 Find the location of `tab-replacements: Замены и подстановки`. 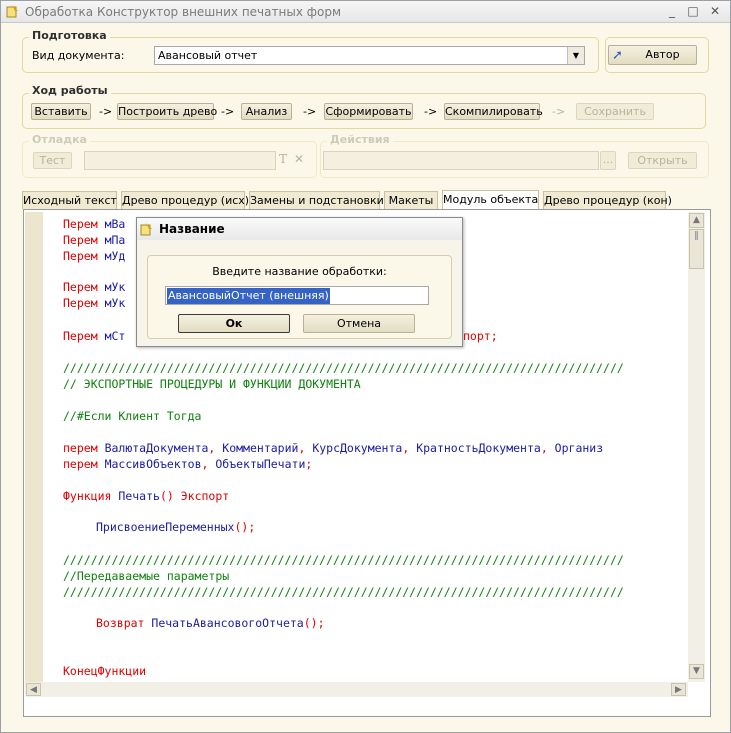

tab-replacements: Замены и подстановки is located at coordinates (316, 200).